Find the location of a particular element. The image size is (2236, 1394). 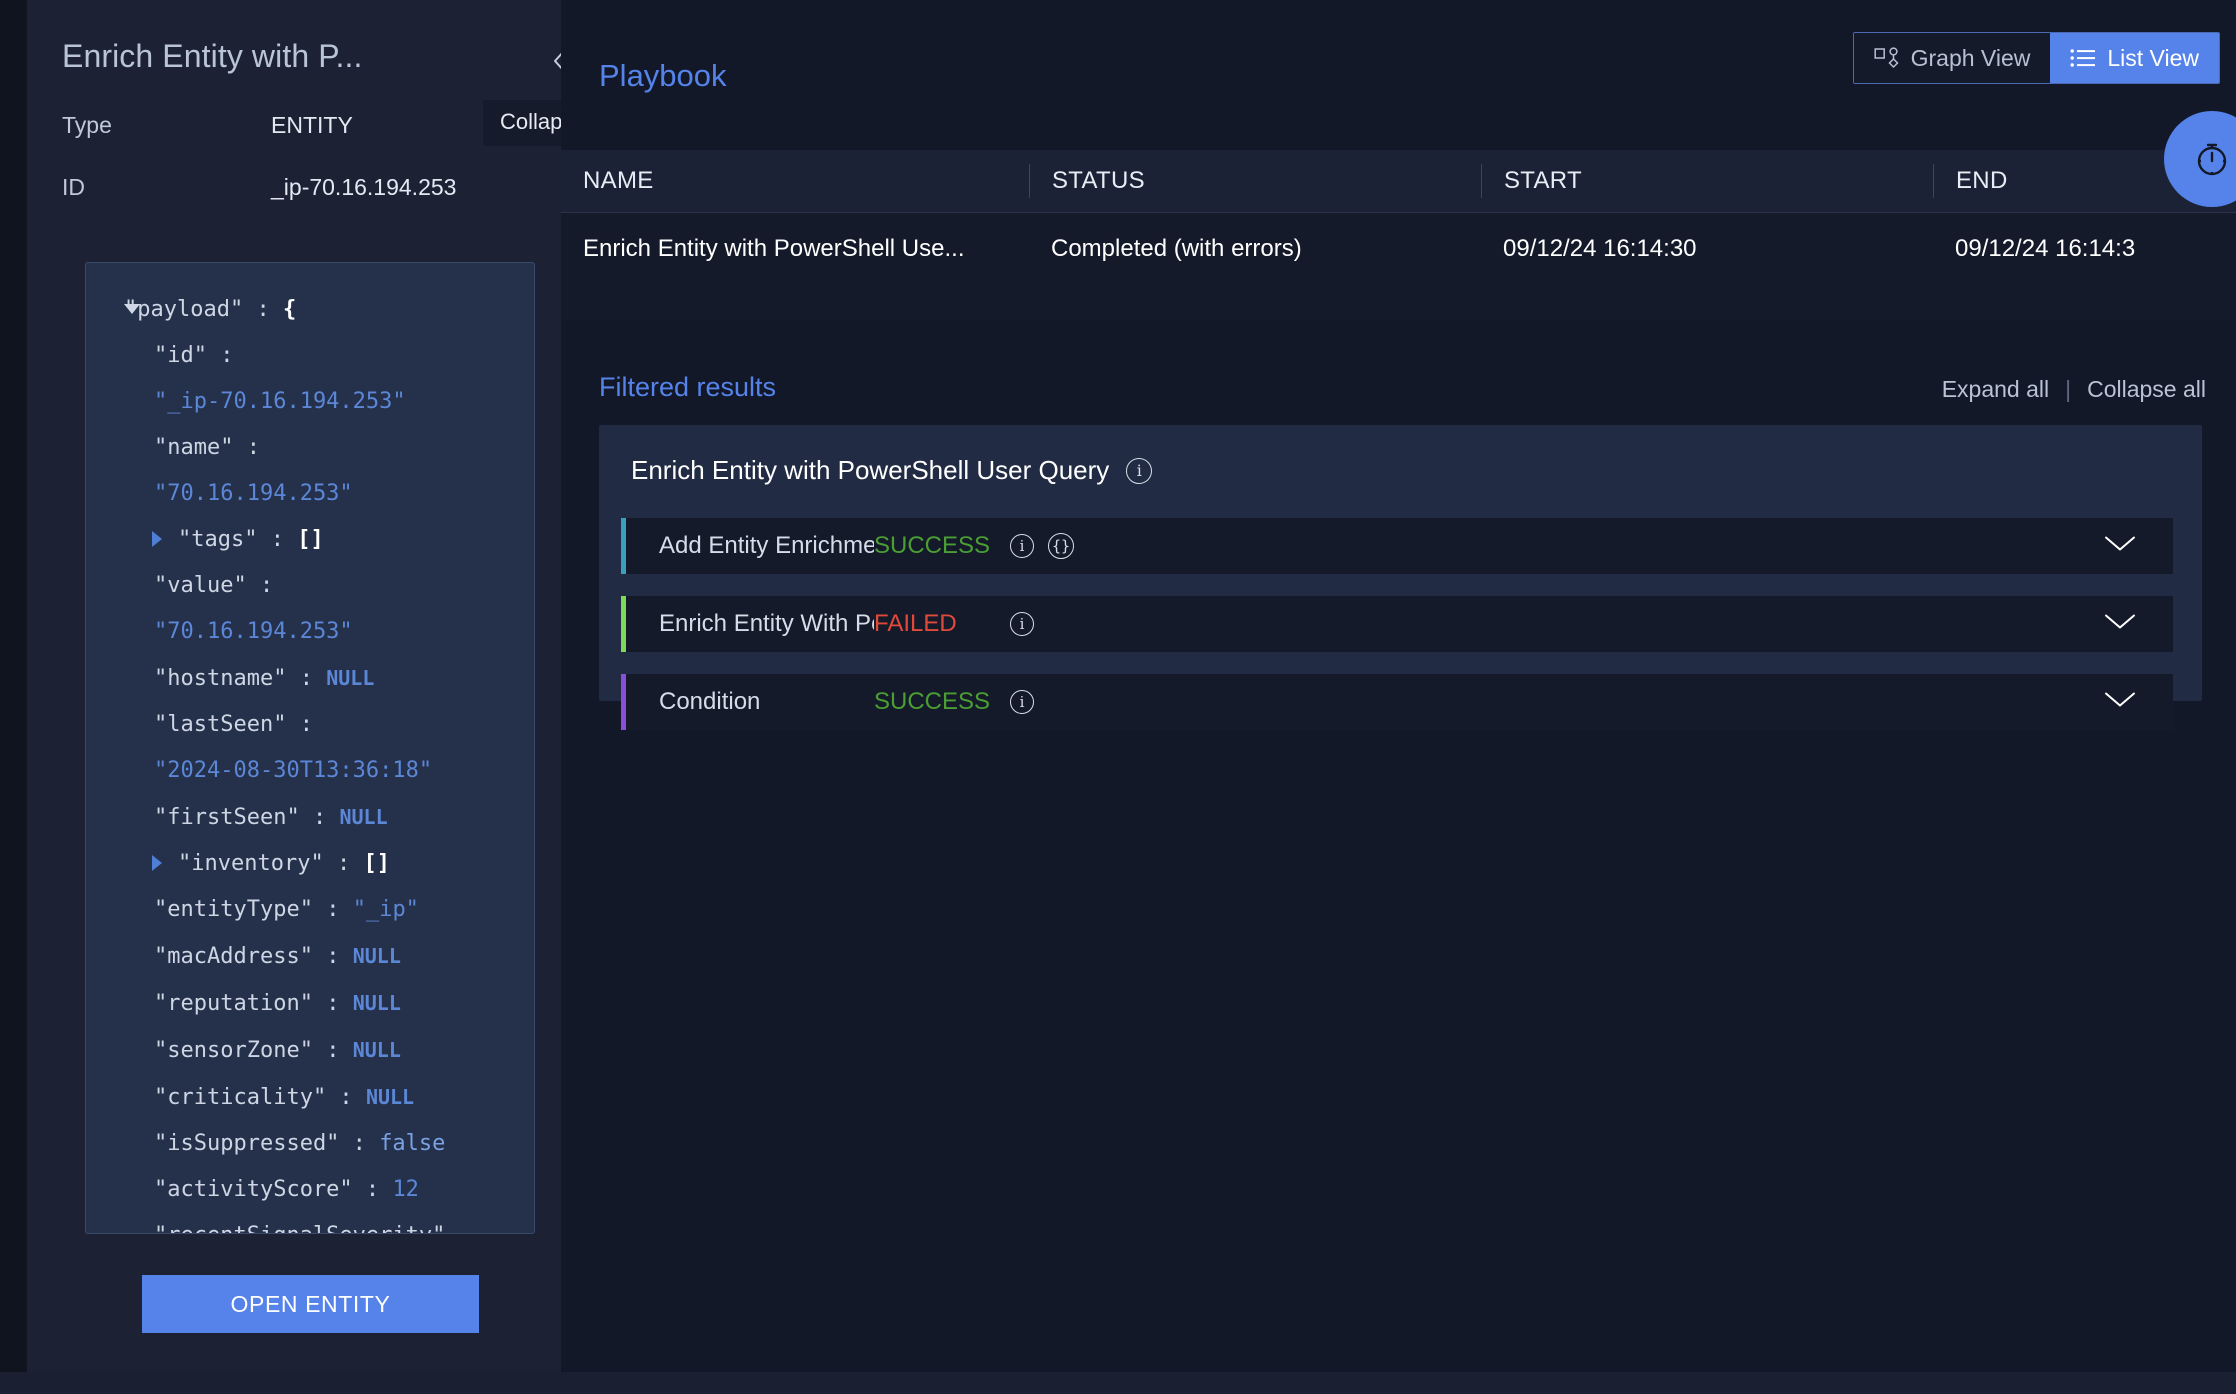

json-line: "sensorZone" : NULL is located at coordinates (310, 1050).